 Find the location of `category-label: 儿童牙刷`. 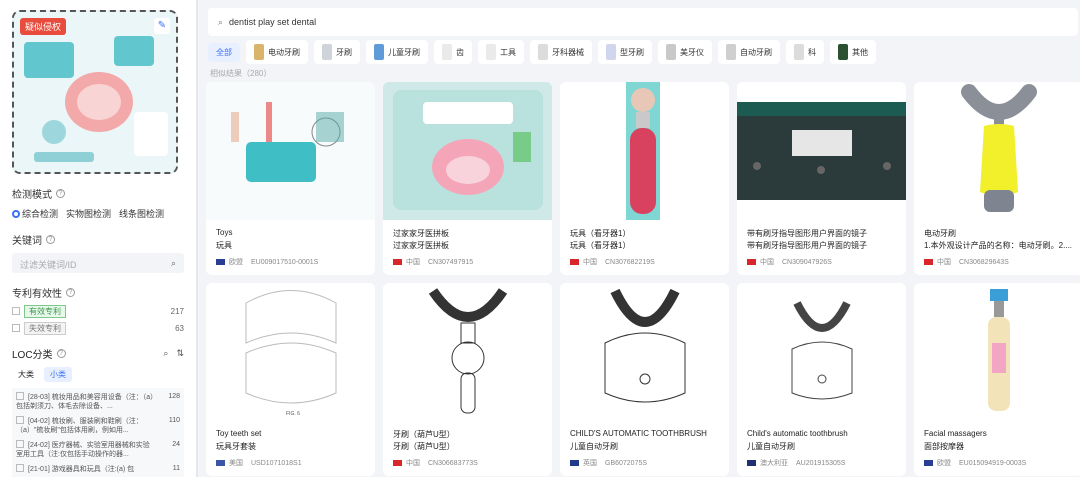

category-label: 儿童牙刷 is located at coordinates (404, 52).